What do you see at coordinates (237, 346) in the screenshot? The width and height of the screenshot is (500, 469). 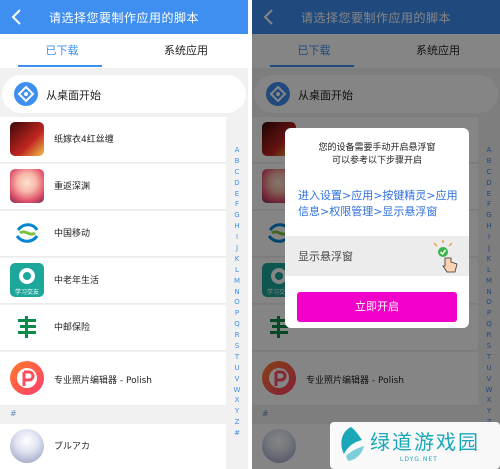 I see `index-letter: S` at bounding box center [237, 346].